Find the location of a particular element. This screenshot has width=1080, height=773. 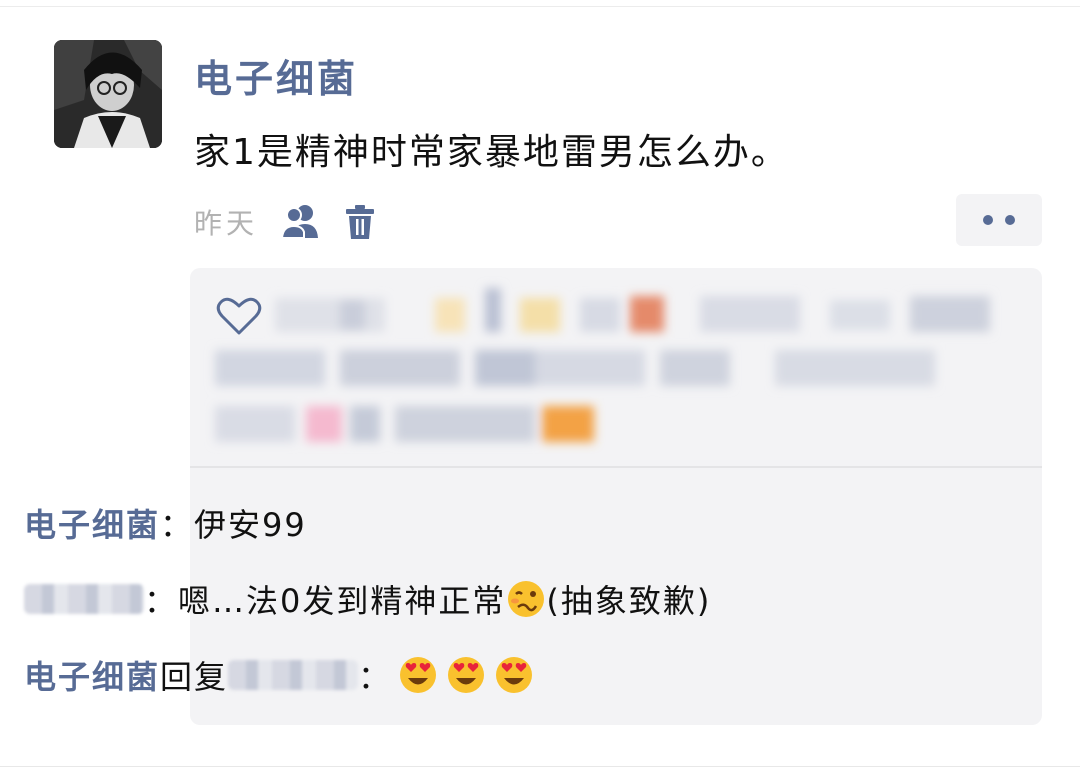

comment-item: ： 嗯…法0发到精神正常 (抽象致歉) is located at coordinates (367, 599).